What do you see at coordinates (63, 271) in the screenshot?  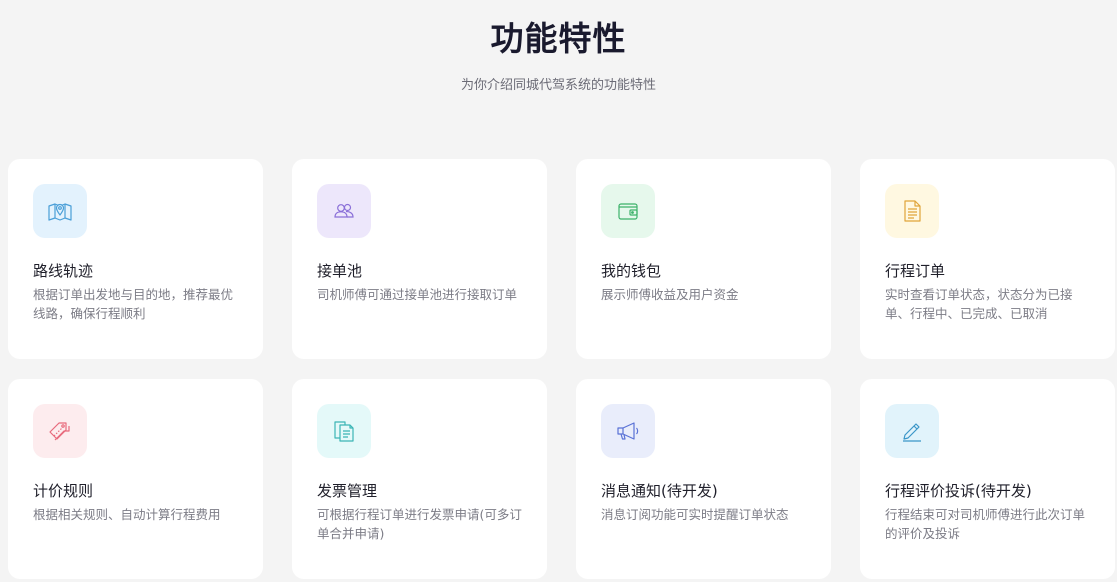 I see `feature-title: 路线轨迹` at bounding box center [63, 271].